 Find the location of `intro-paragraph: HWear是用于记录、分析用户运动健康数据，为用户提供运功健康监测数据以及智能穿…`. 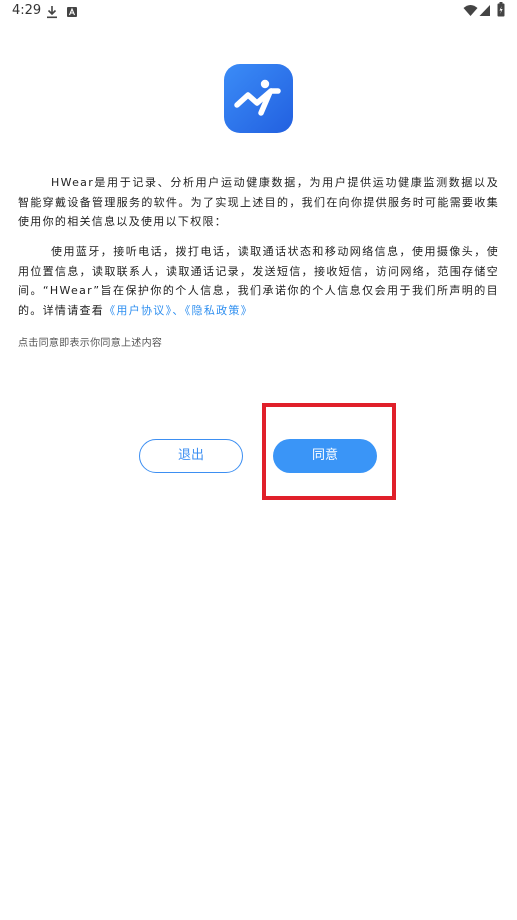

intro-paragraph: HWear是用于记录、分析用户运动健康数据，为用户提供运功健康监测数据以及智能穿… is located at coordinates (258, 202).